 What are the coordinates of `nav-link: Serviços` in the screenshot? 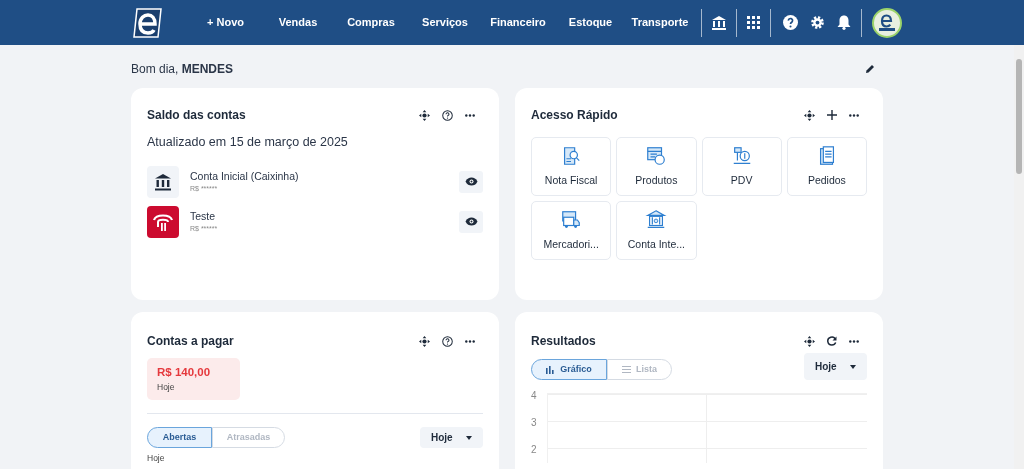 It's located at (445, 22).